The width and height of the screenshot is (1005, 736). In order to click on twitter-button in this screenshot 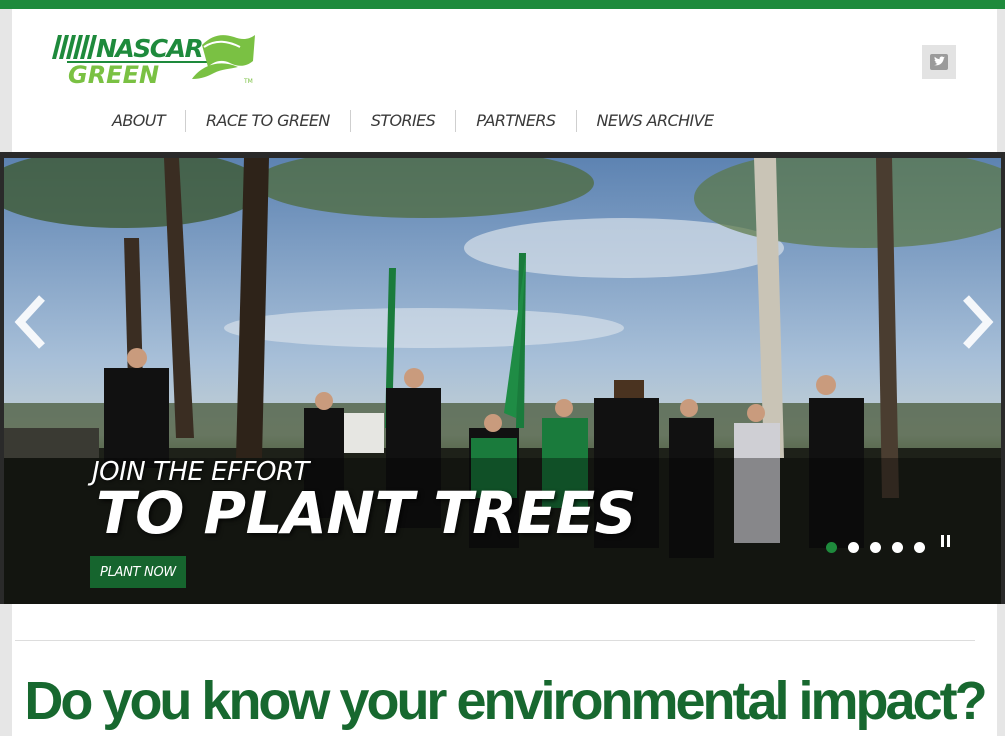, I will do `click(939, 62)`.